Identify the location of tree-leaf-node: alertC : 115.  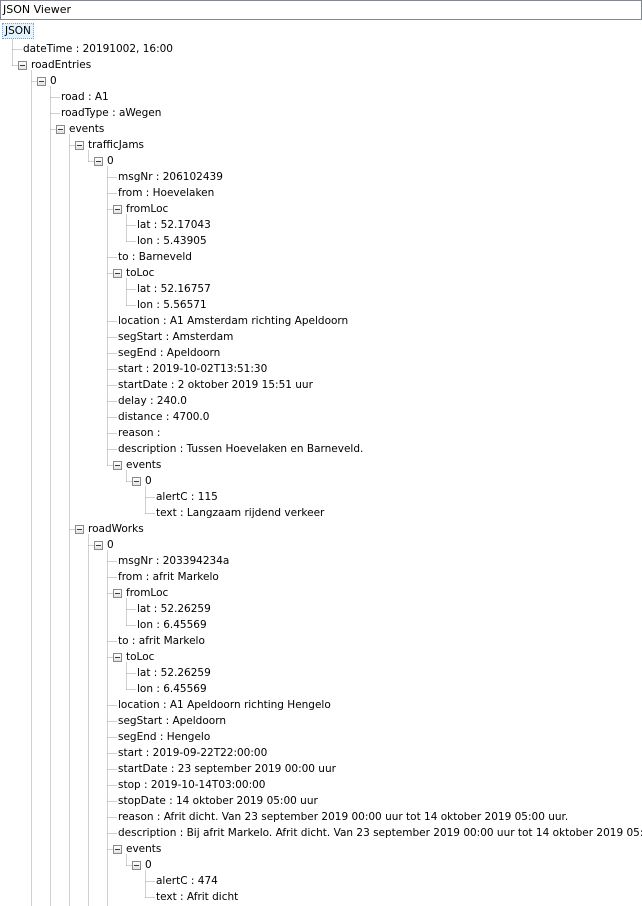
(186, 497).